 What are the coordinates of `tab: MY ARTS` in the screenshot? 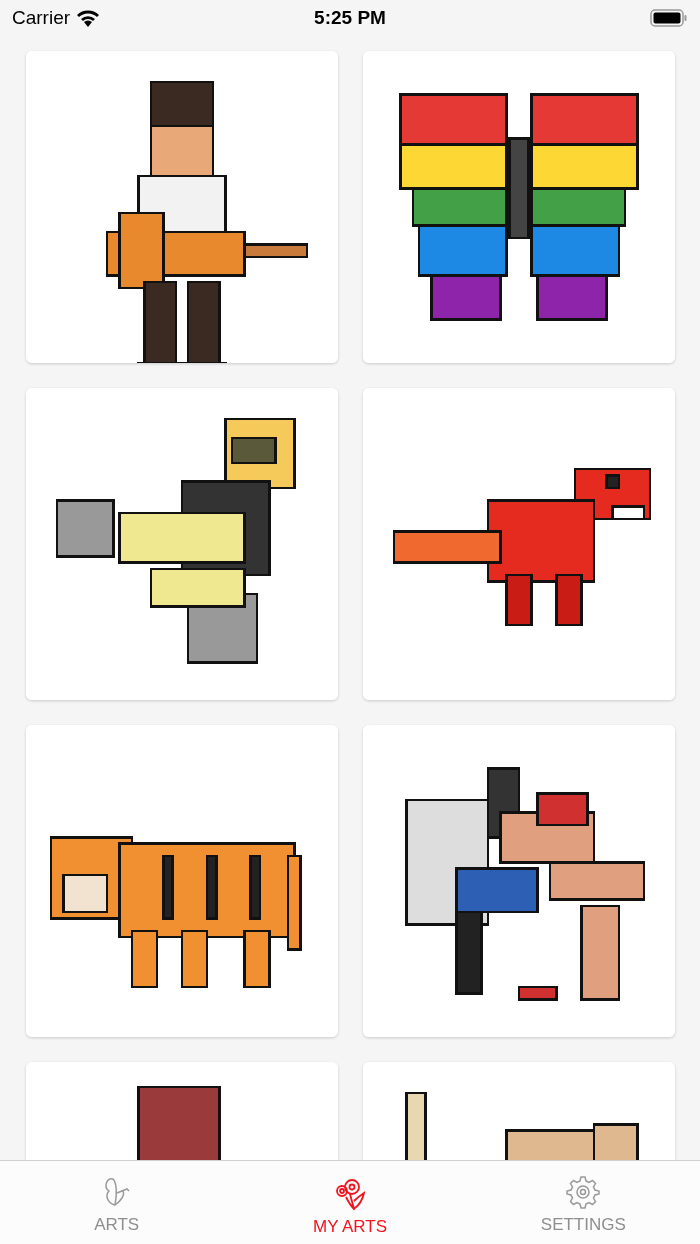 It's located at (350, 1202).